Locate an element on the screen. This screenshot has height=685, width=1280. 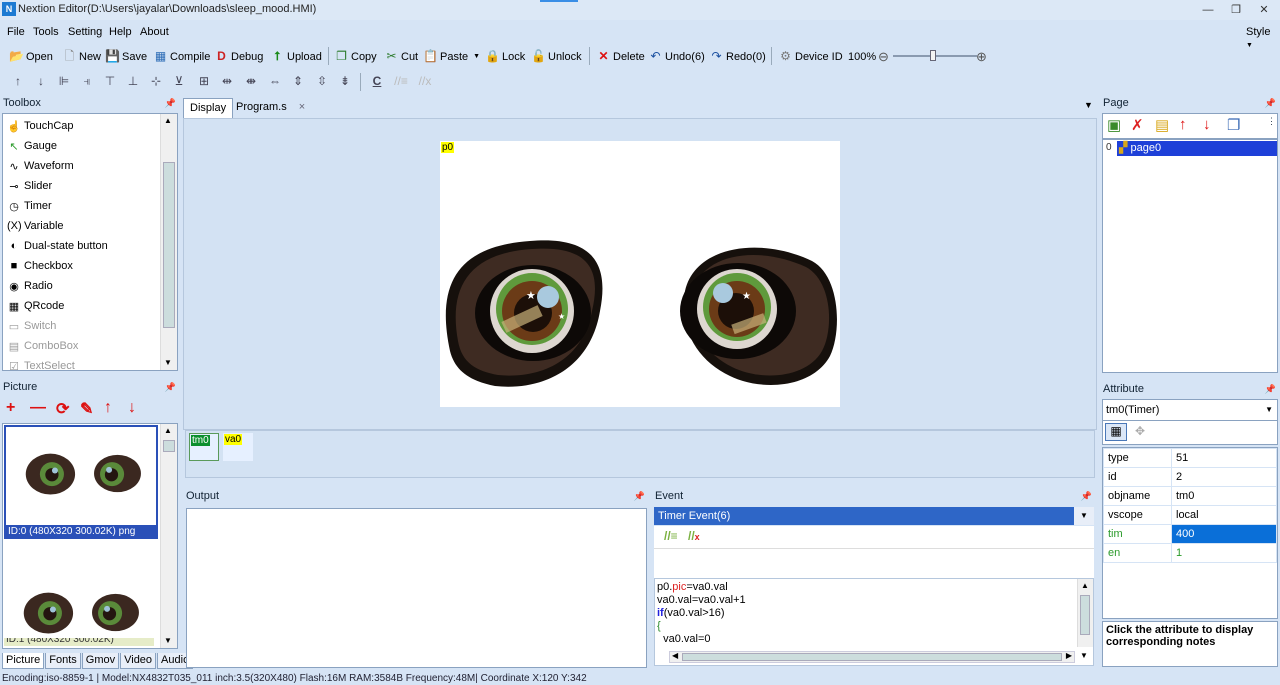
align-bottom-icon: ⊥ is located at coordinates (133, 81).